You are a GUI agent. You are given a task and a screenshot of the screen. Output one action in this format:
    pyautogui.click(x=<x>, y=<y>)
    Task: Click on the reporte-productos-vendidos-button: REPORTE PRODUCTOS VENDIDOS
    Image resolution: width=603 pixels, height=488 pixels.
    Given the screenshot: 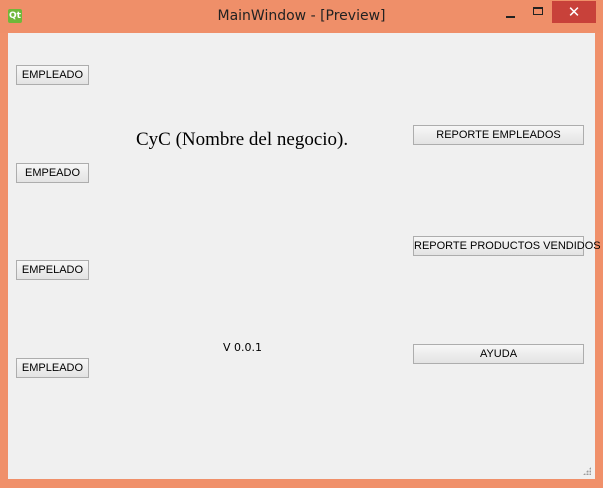 What is the action you would take?
    pyautogui.click(x=507, y=246)
    